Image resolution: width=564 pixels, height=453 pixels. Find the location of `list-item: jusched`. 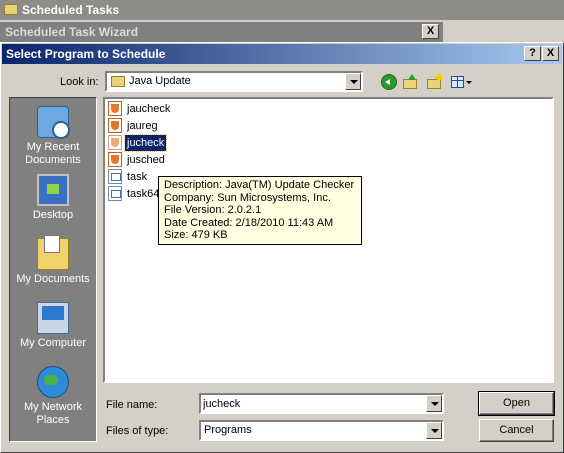

list-item: jusched is located at coordinates (137, 160).